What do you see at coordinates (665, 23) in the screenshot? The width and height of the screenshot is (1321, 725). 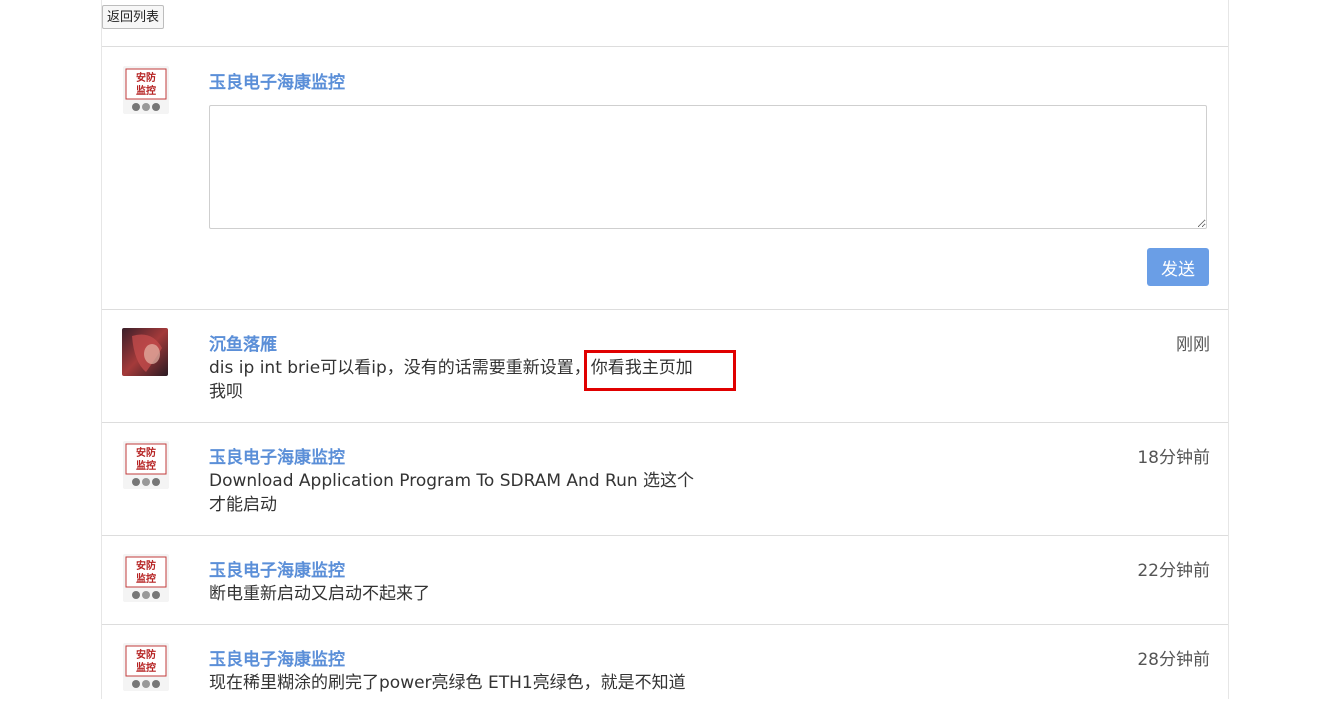 I see `topbar: 返回列表` at bounding box center [665, 23].